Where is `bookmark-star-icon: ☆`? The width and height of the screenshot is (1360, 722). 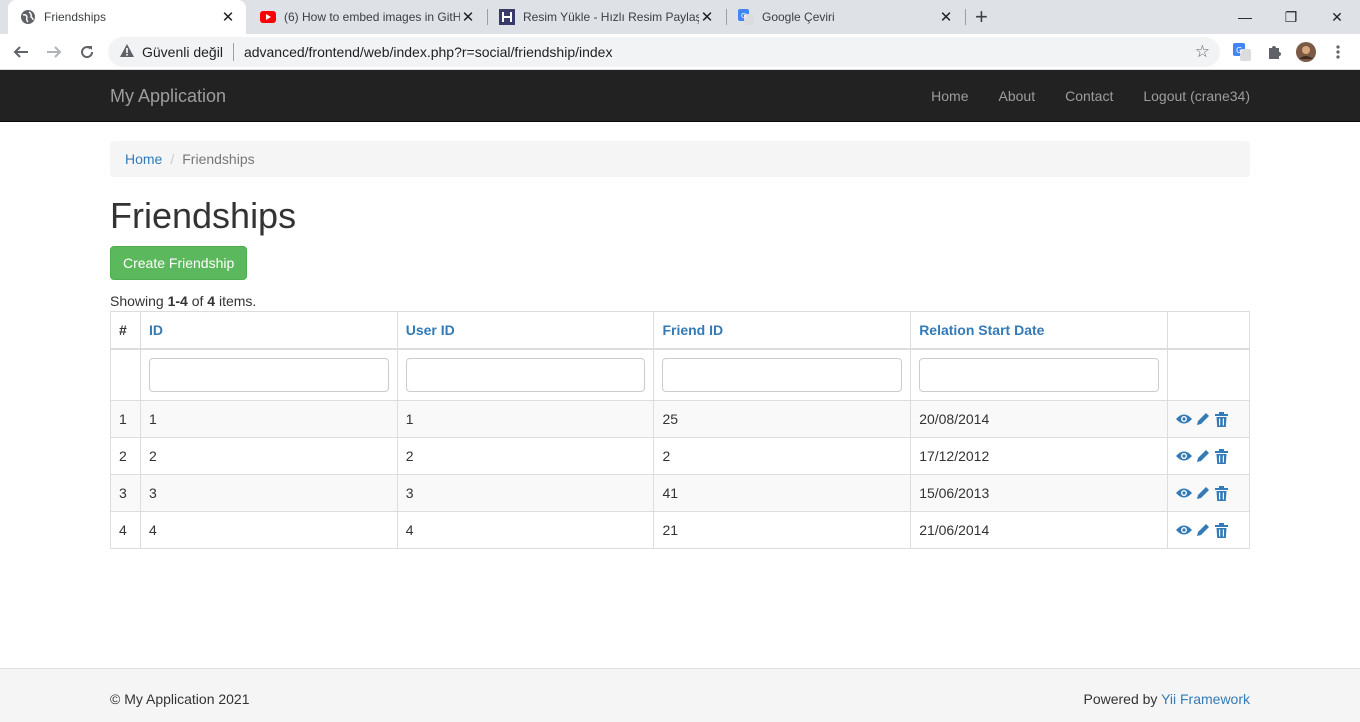 bookmark-star-icon: ☆ is located at coordinates (1202, 52).